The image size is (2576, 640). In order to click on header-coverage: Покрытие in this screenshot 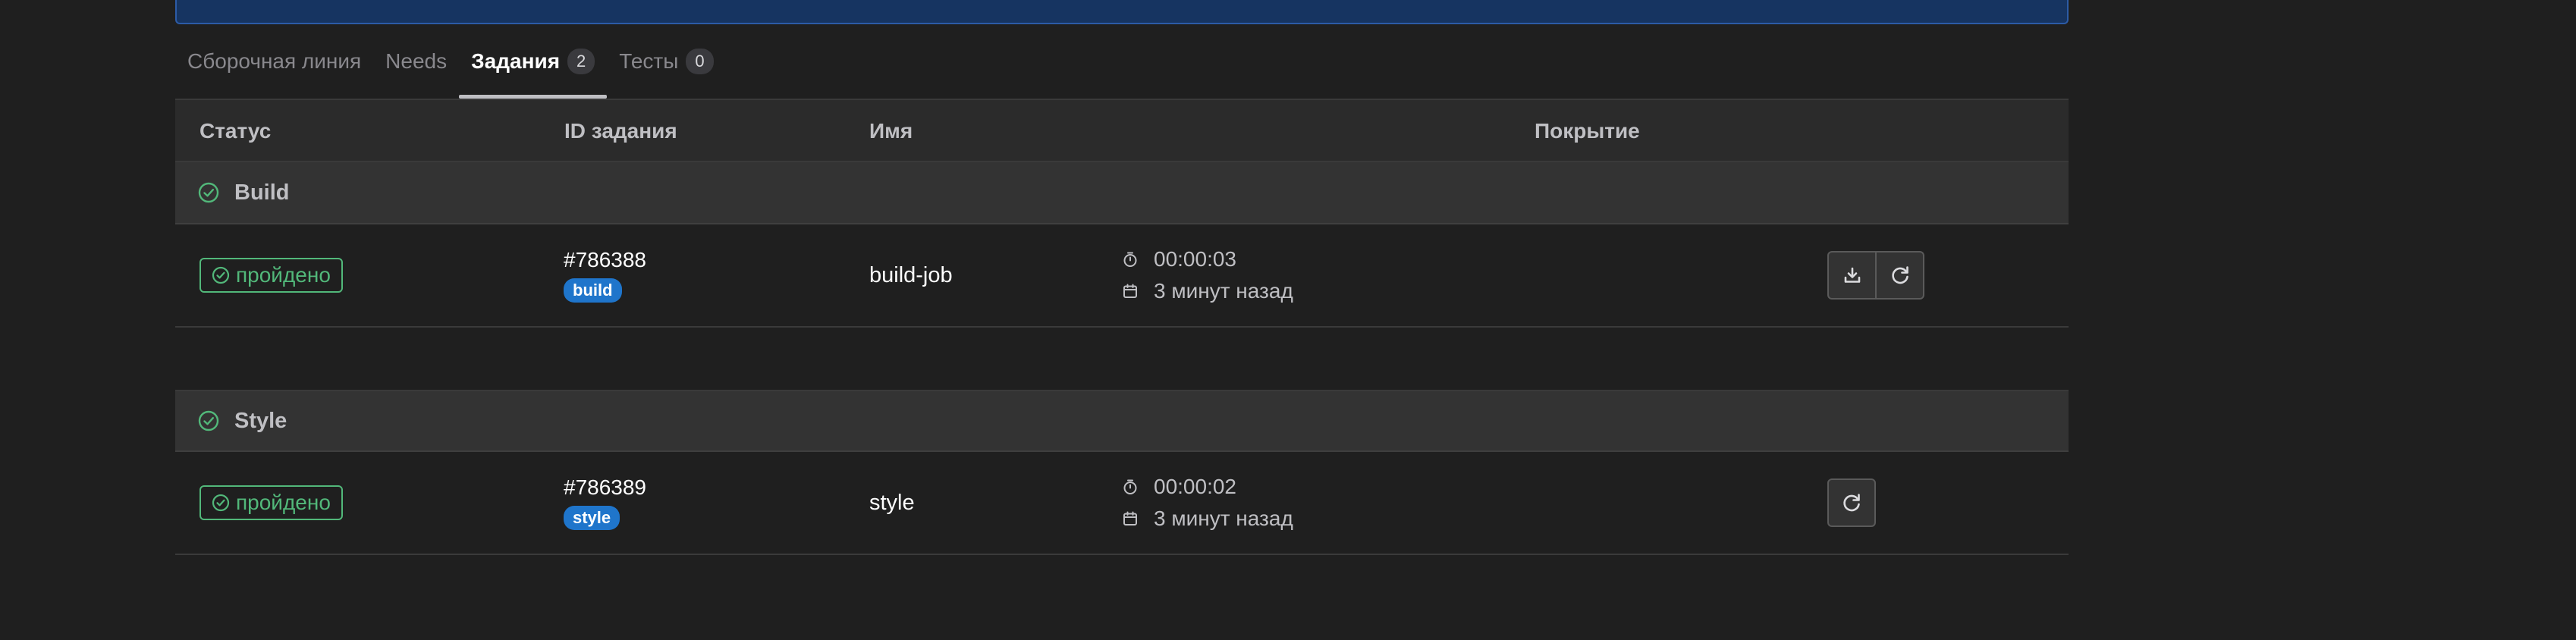, I will do `click(1587, 131)`.